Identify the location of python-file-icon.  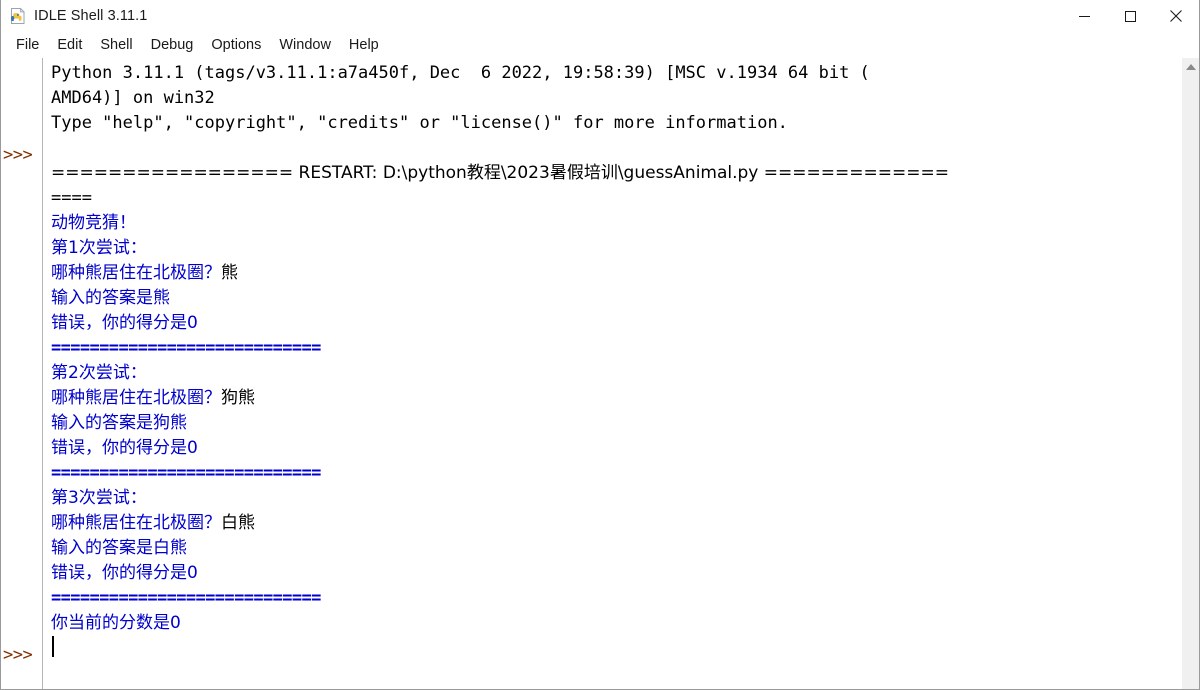
(18, 16).